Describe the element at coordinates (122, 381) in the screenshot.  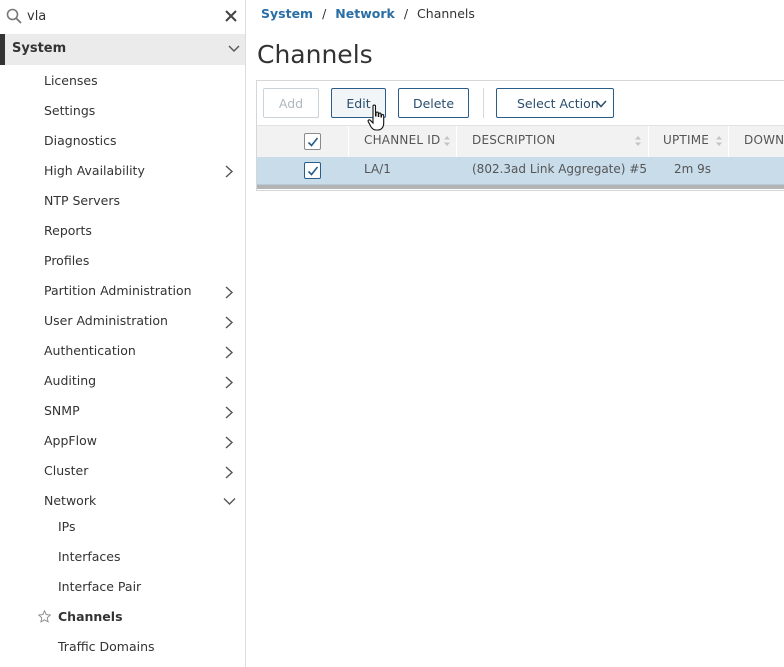
I see `sidebar-item-auditing: Auditing` at that location.